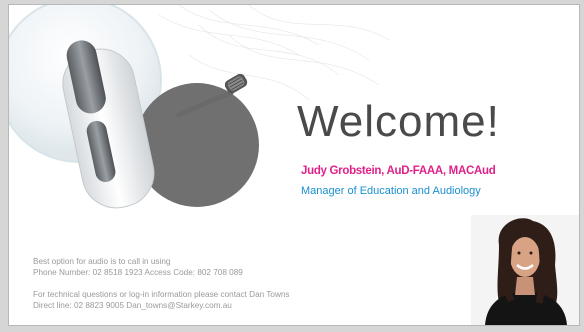  I want to click on presenter-role: Manager of Education and Audiology, so click(391, 191).